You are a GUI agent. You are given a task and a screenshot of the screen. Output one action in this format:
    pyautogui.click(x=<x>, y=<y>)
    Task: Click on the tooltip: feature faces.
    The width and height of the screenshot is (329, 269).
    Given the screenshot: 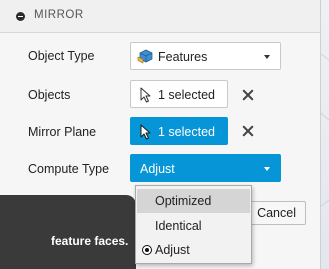 What is the action you would take?
    pyautogui.click(x=68, y=232)
    